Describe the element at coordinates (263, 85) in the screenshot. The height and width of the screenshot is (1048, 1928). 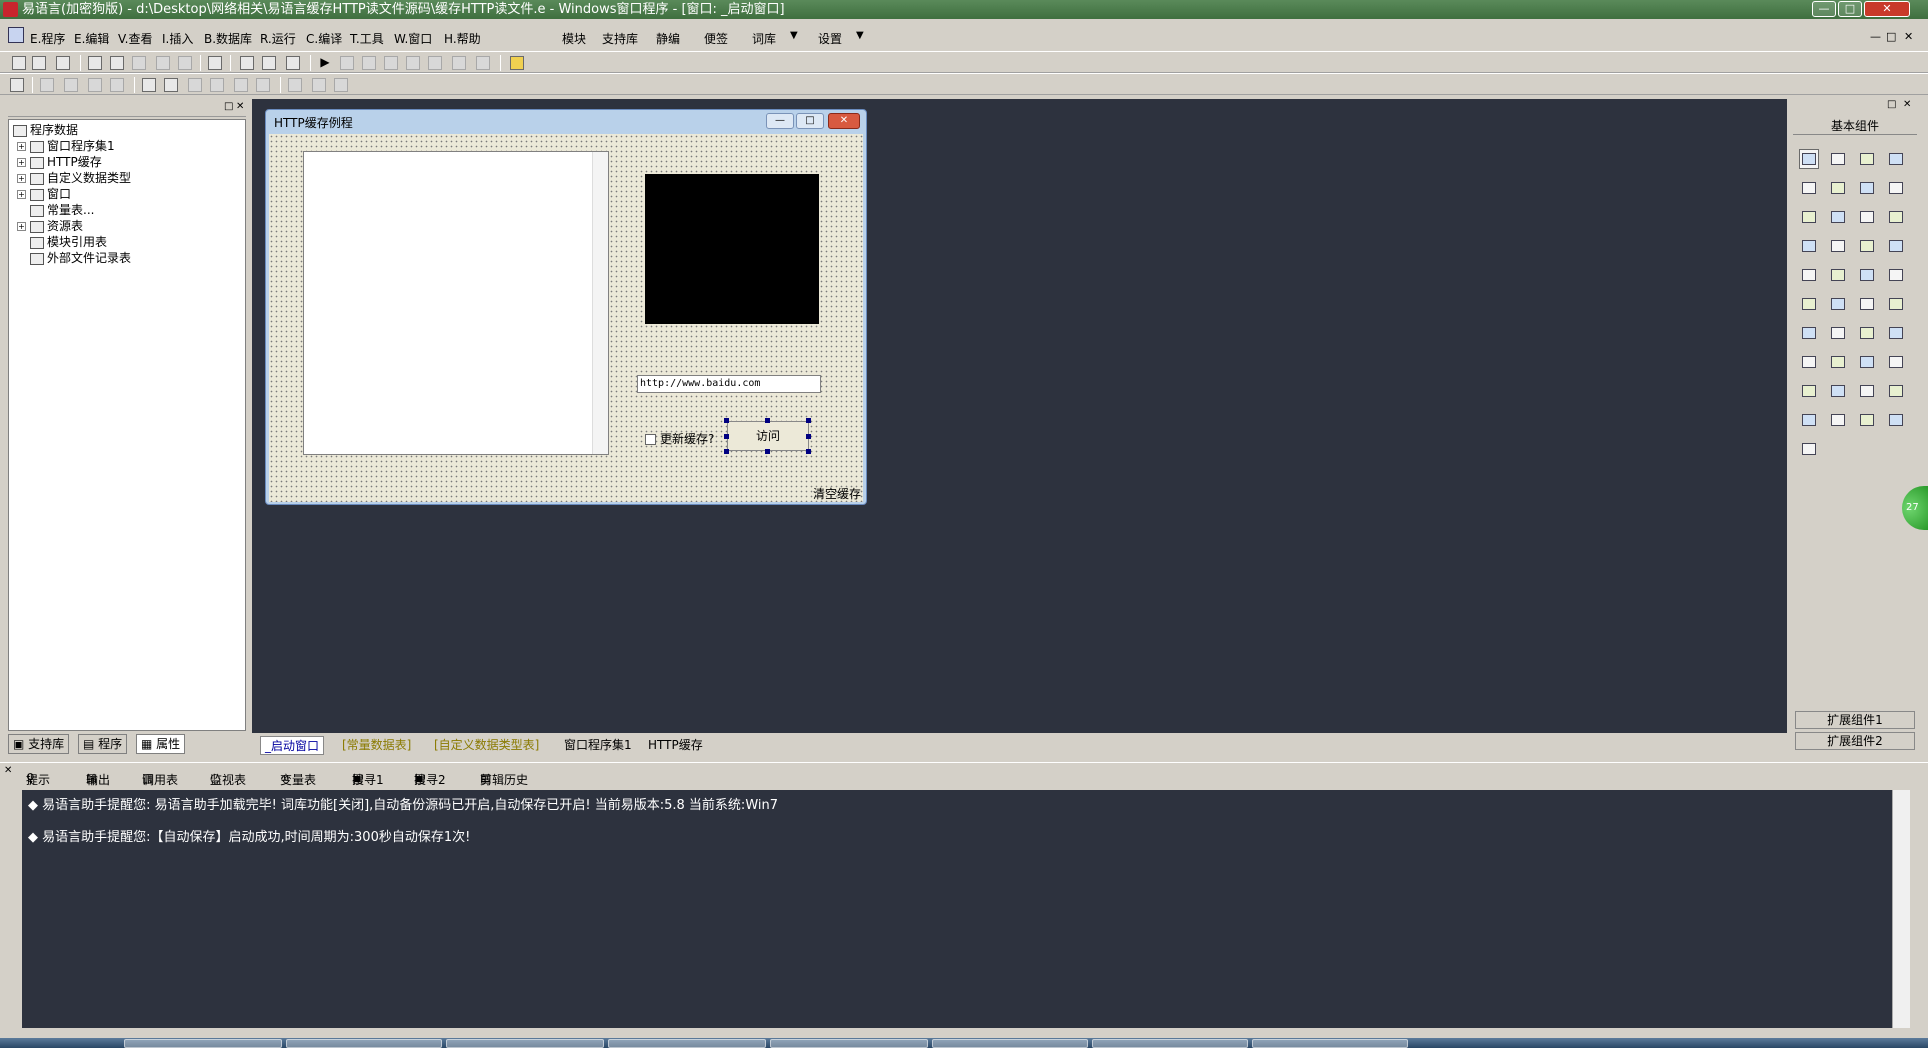
I see `same-height-icon` at that location.